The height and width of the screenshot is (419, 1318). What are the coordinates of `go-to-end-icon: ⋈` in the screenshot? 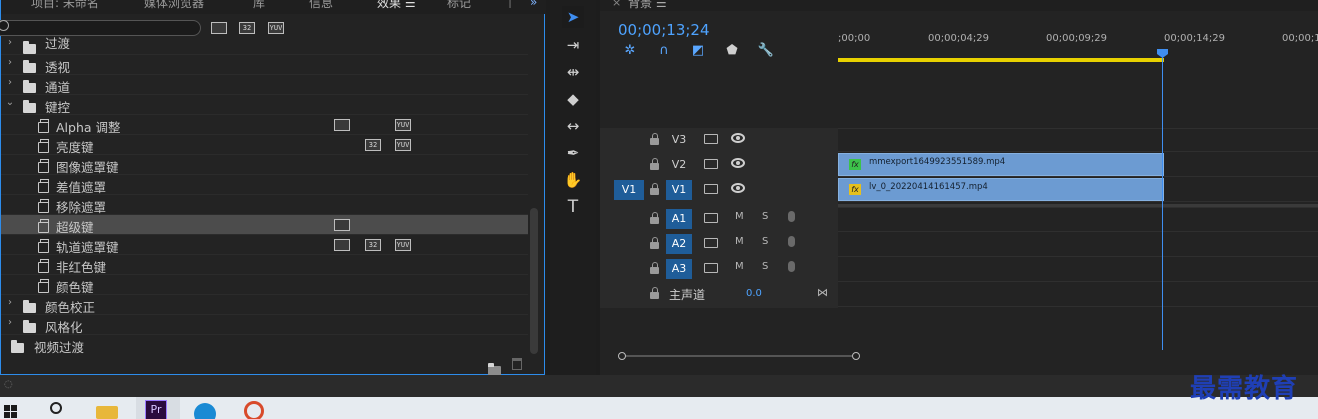 It's located at (822, 292).